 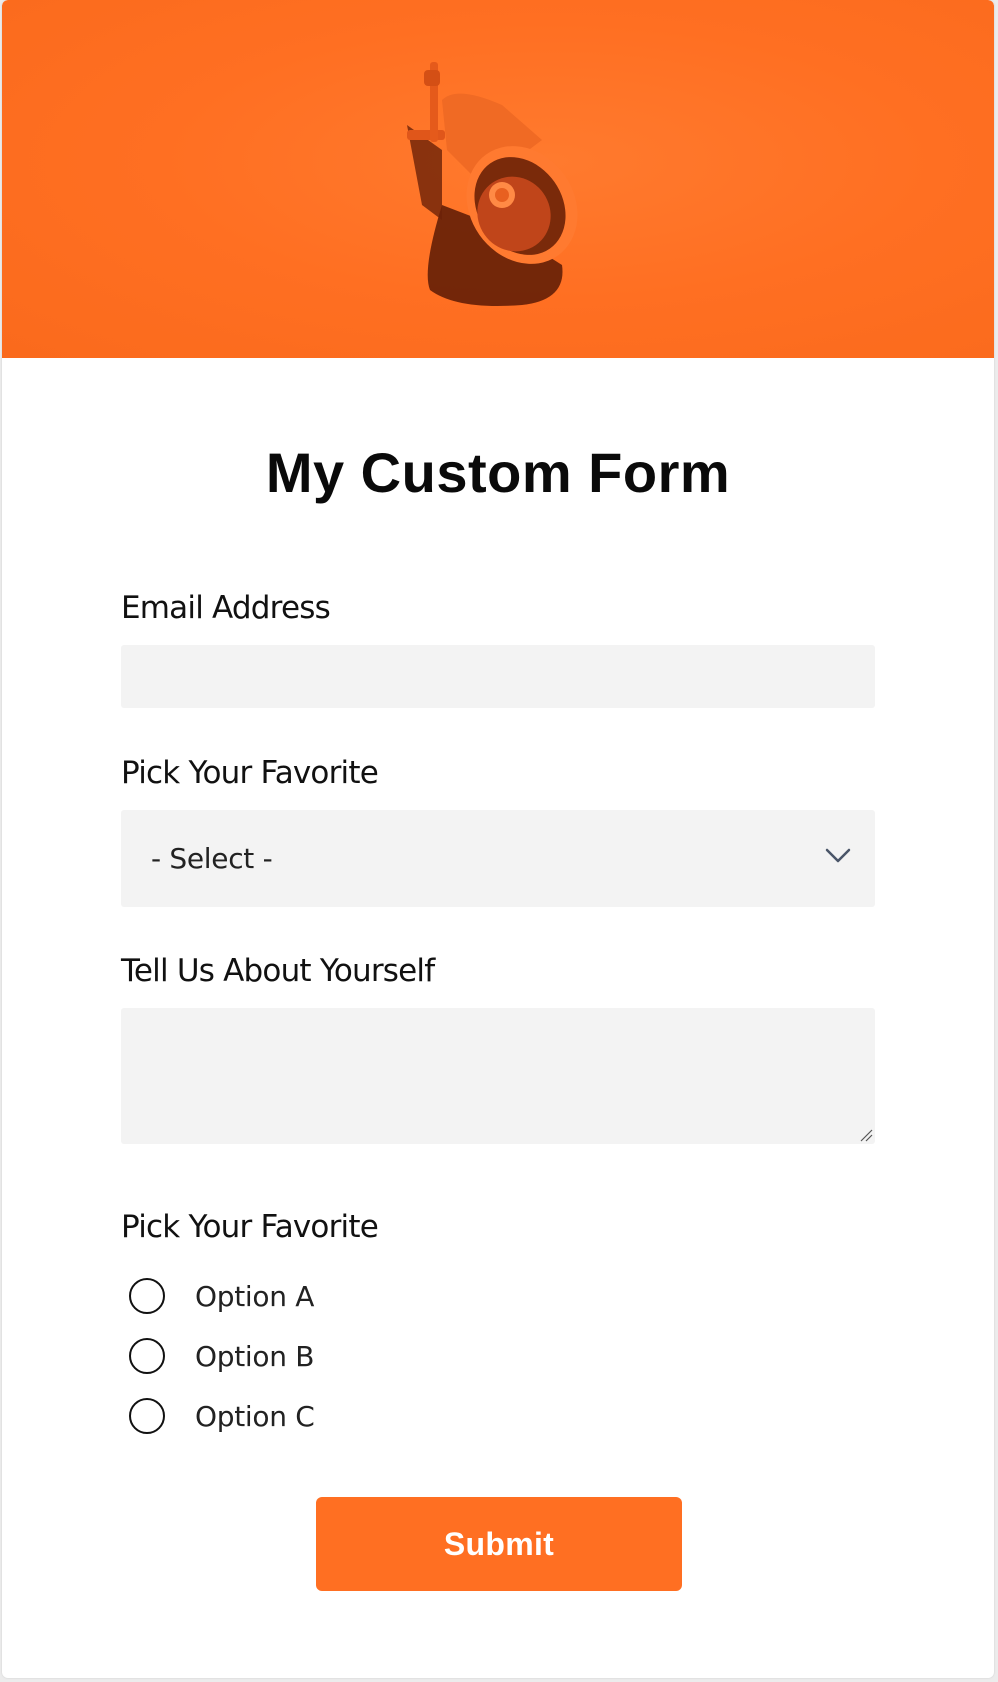 I want to click on radio-option-c: Option C, so click(x=222, y=1416).